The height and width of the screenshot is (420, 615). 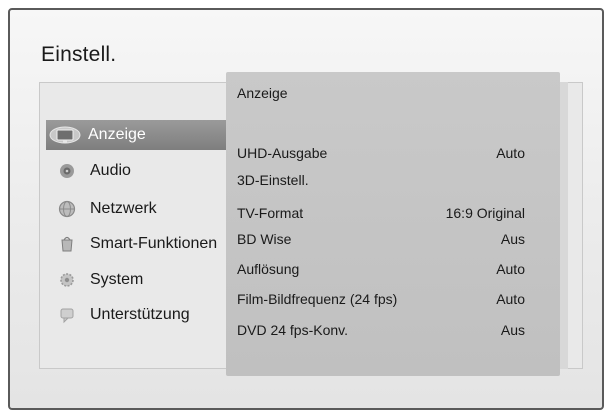 What do you see at coordinates (154, 243) in the screenshot?
I see `sidebar-item-label: Smart-Funktionen` at bounding box center [154, 243].